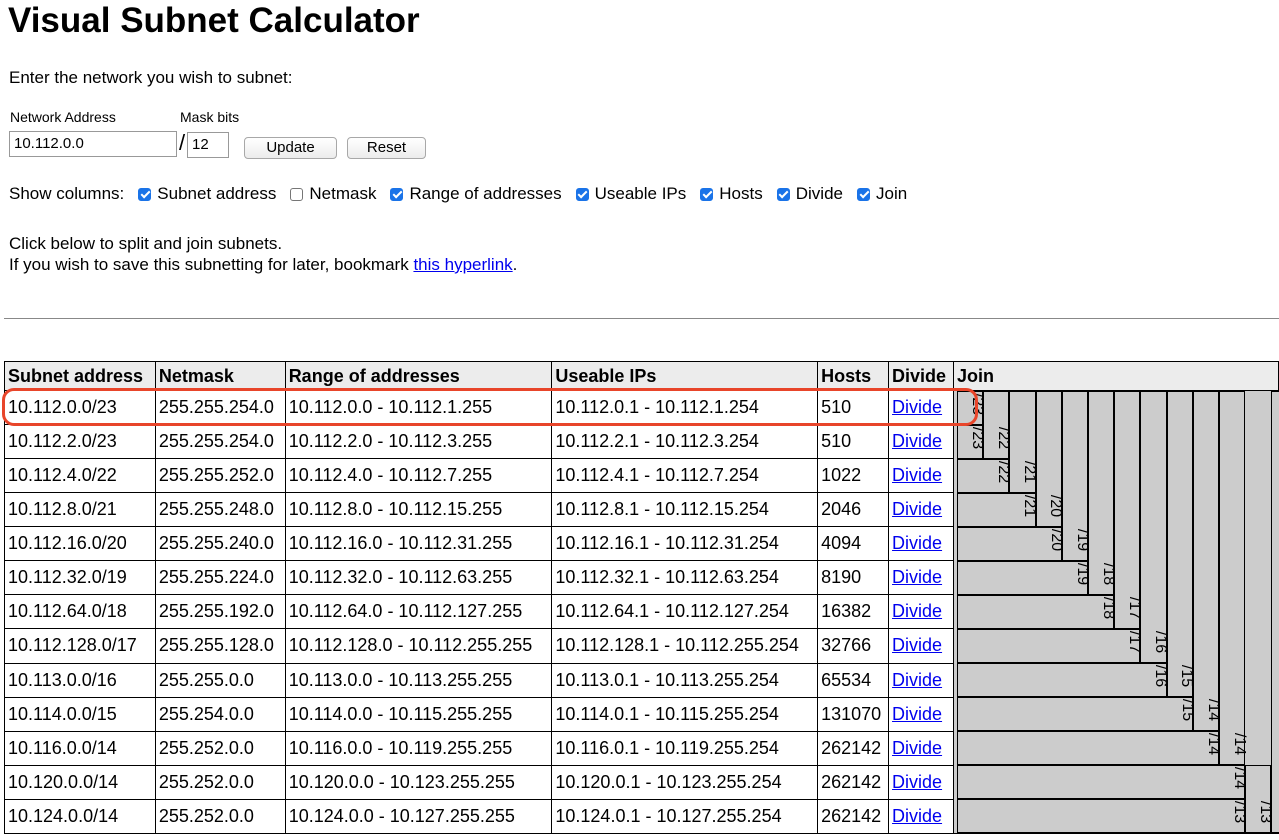  I want to click on cell-subnet-address: 10.112.8.0/21, so click(80, 510).